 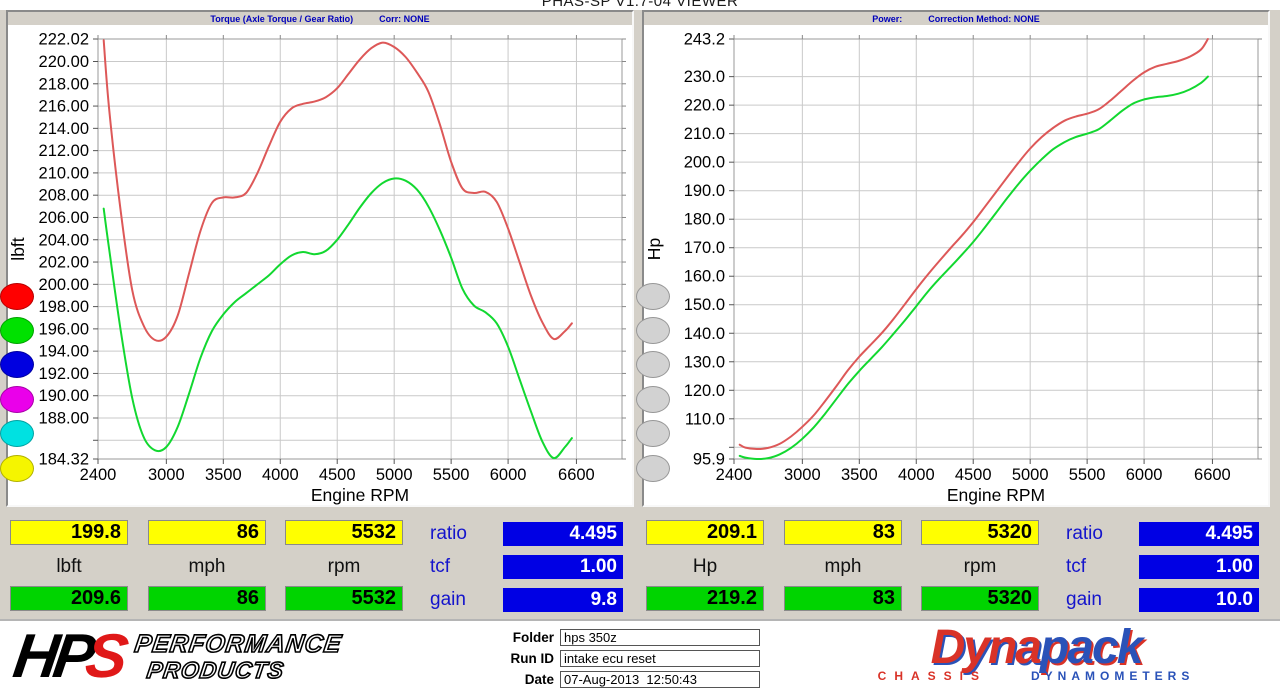 I want to click on runid-field: intake ecu reset, so click(x=660, y=658).